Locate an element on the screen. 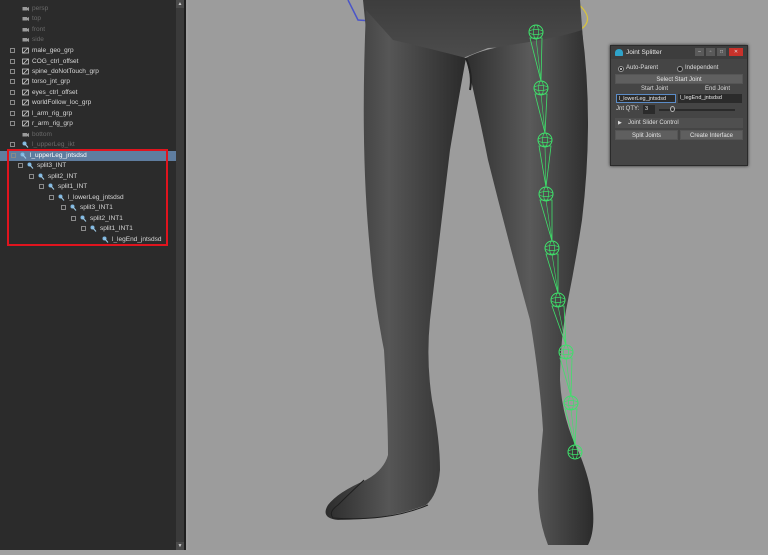 Image resolution: width=768 pixels, height=555 pixels. jnt-qty-slider-handle is located at coordinates (672, 109).